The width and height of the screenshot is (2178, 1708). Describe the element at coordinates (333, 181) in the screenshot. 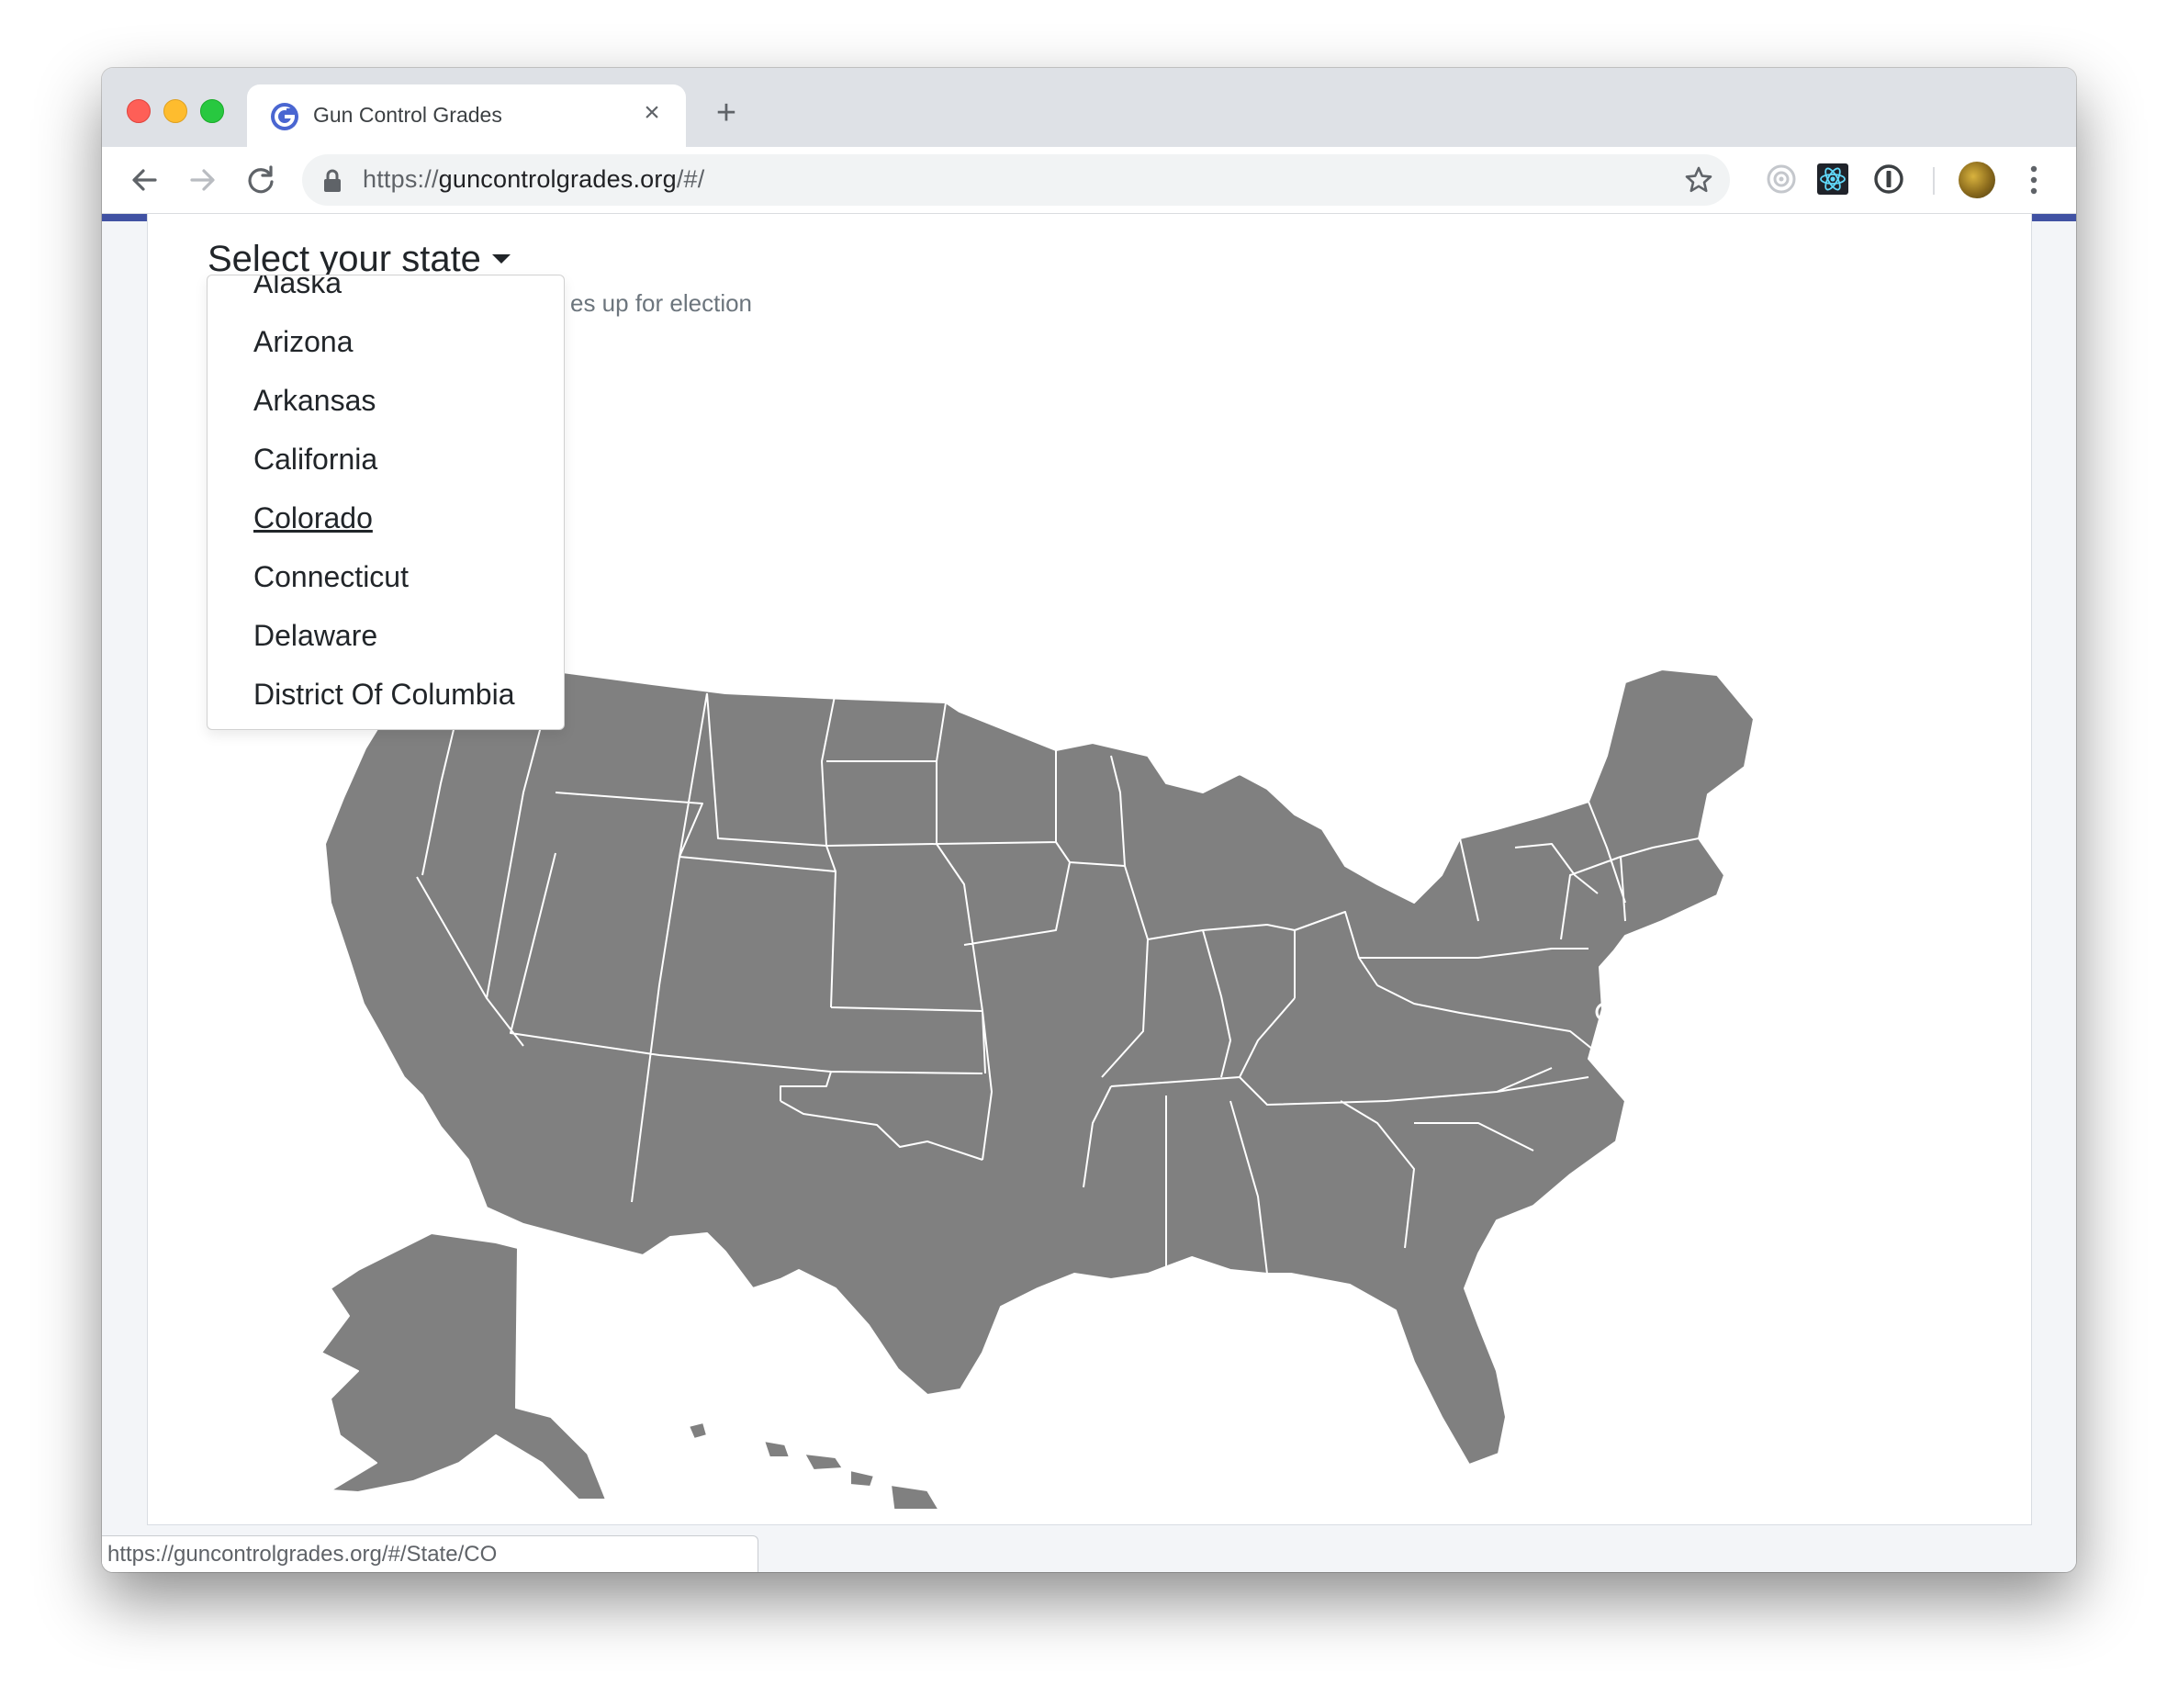

I see `lock-icon` at that location.